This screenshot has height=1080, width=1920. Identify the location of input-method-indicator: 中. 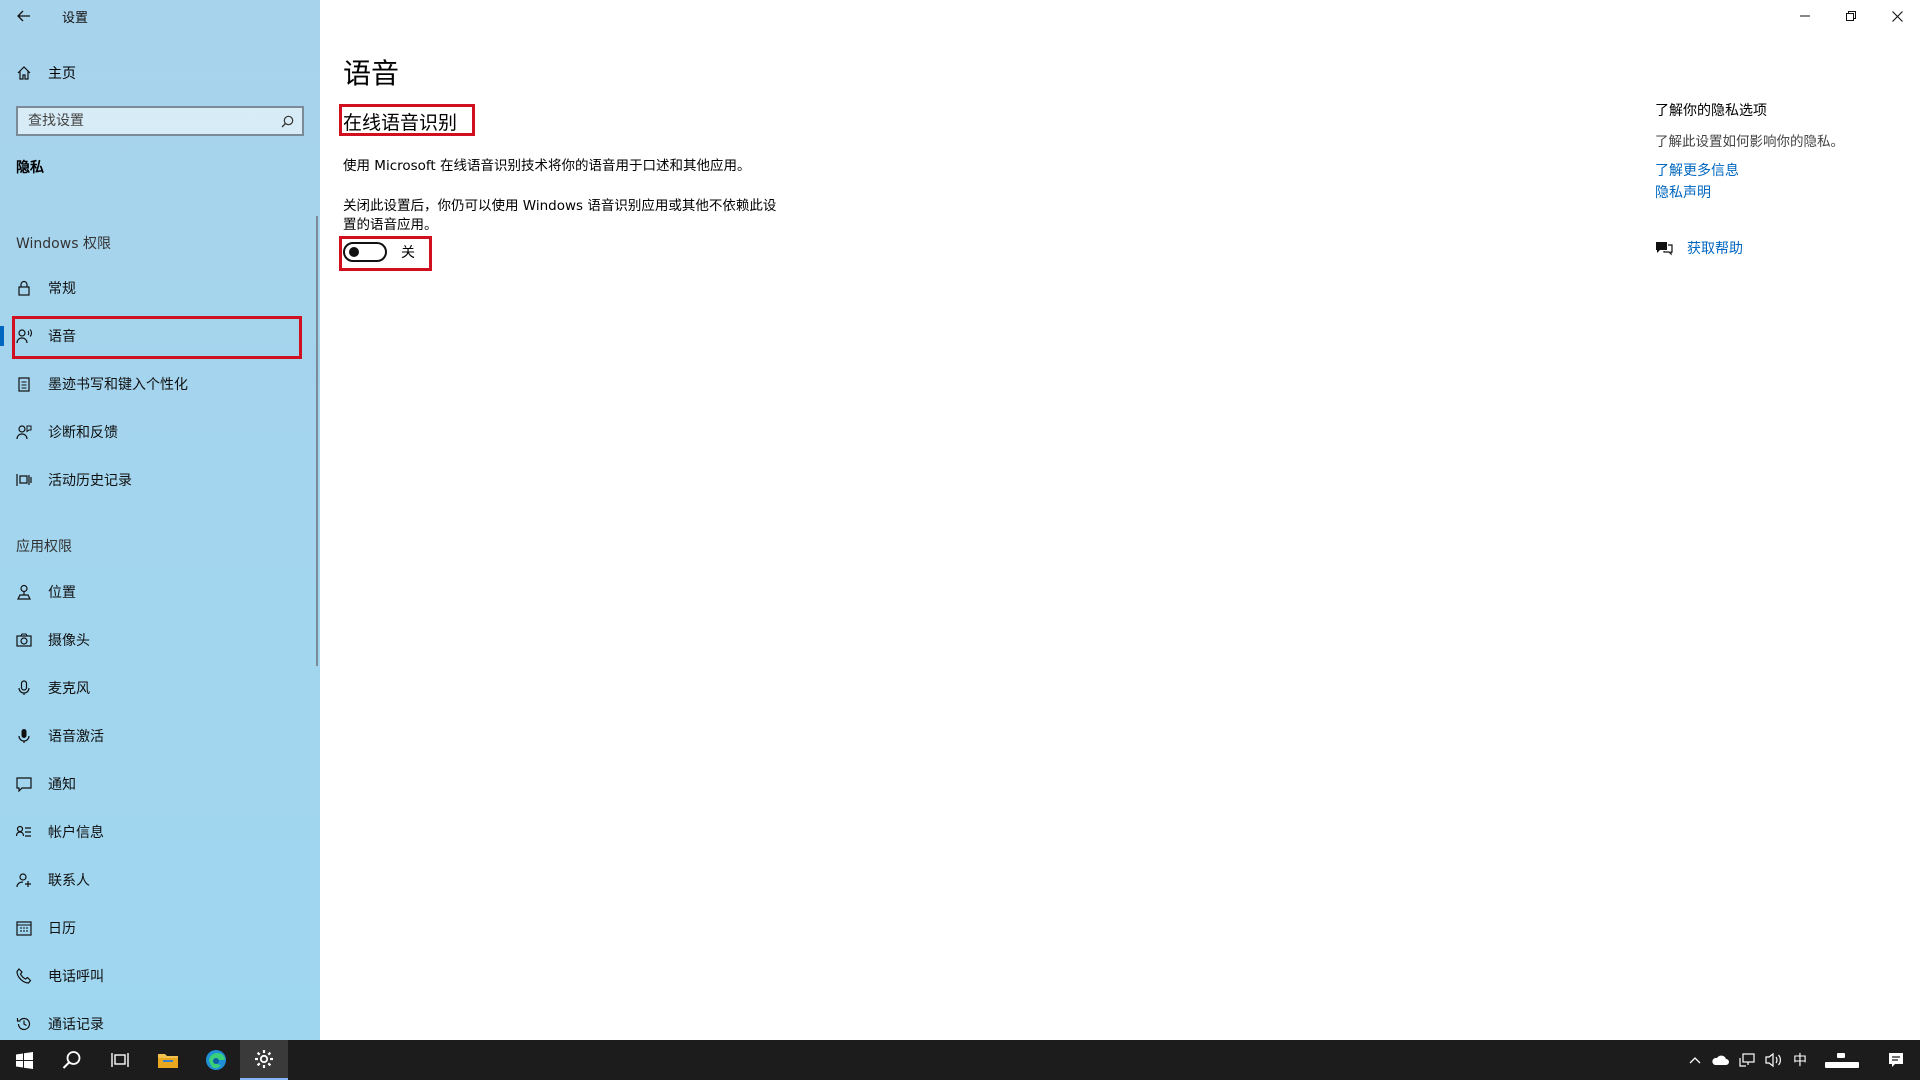
(1800, 1060).